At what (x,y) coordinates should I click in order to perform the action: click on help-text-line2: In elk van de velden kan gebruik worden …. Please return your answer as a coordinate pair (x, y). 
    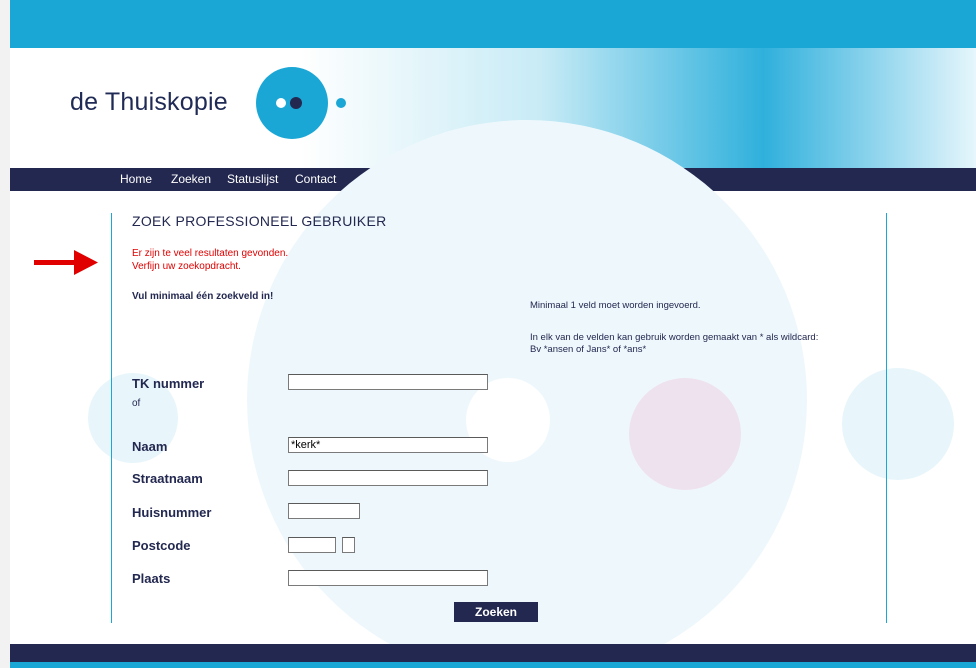
    Looking at the image, I should click on (674, 337).